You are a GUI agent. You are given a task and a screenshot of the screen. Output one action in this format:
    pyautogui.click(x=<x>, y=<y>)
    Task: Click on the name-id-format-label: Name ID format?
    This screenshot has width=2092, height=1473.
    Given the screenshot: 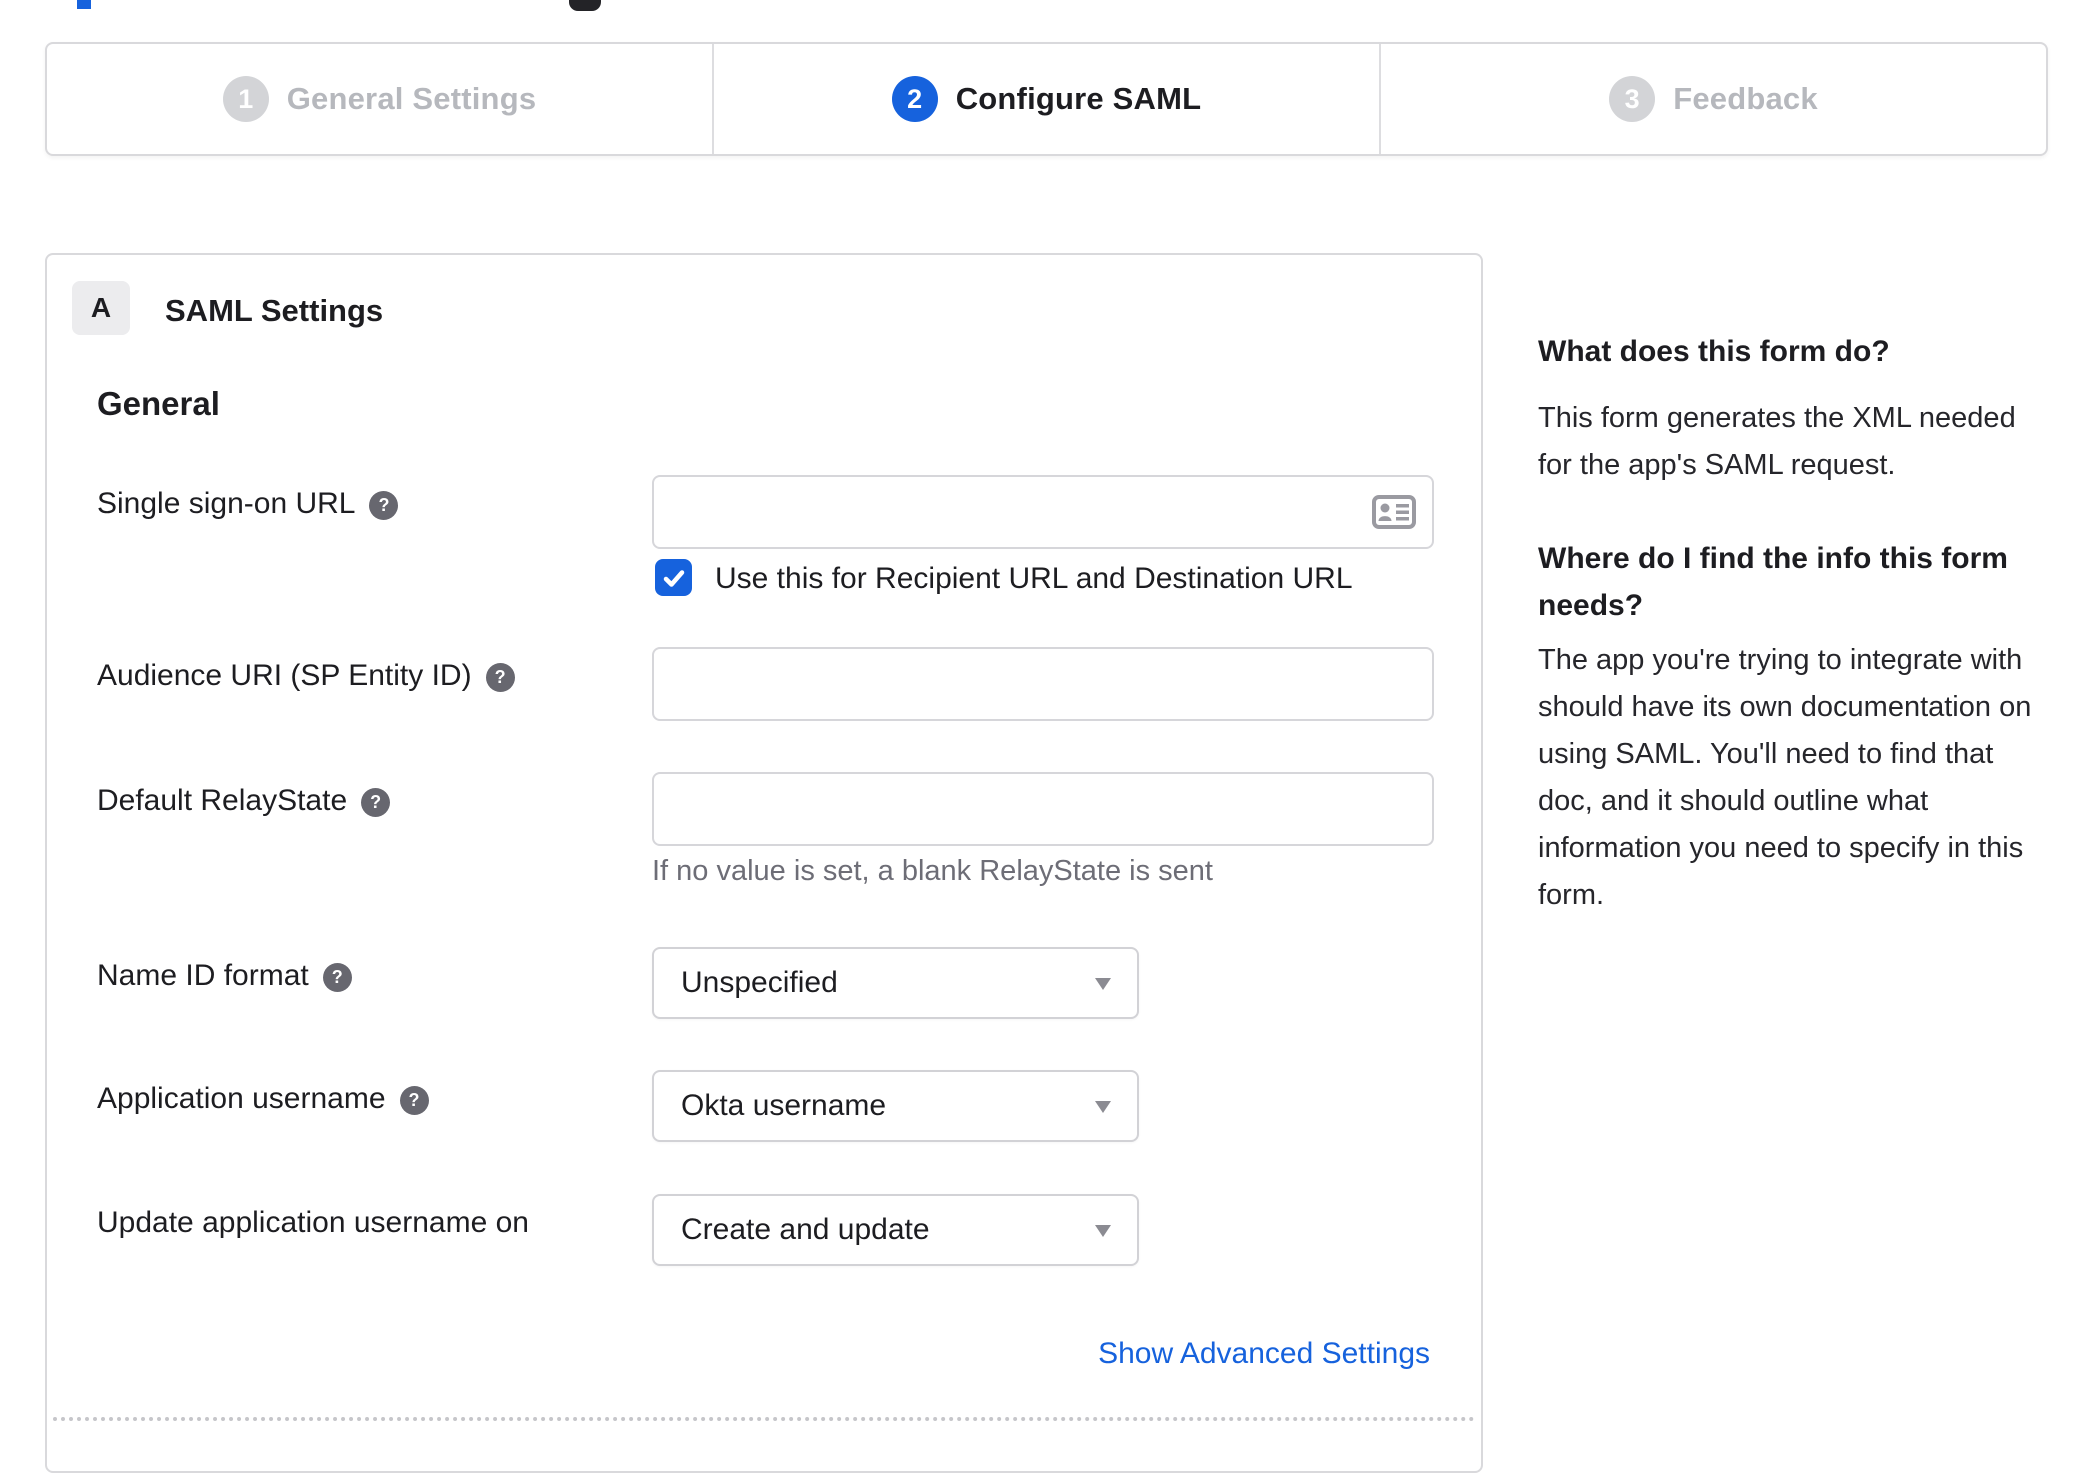 What is the action you would take?
    pyautogui.click(x=224, y=976)
    